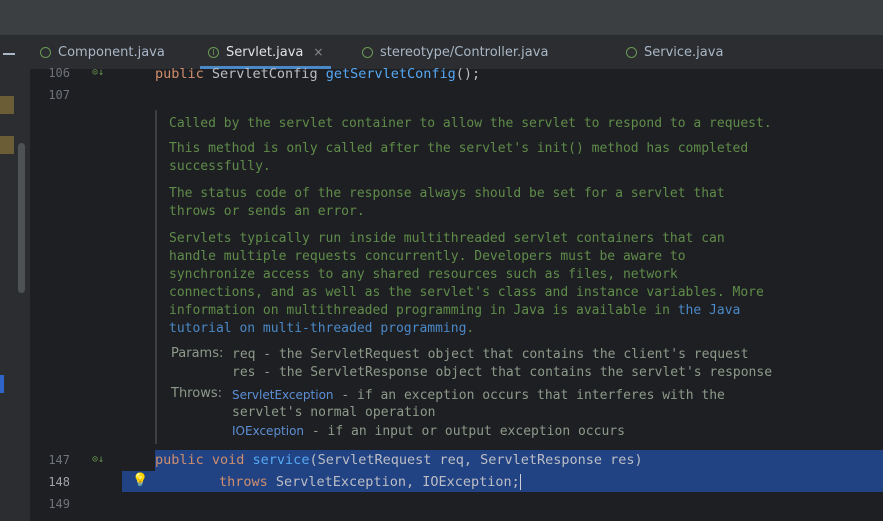 The height and width of the screenshot is (521, 883). What do you see at coordinates (59, 482) in the screenshot?
I see `line-number: 148` at bounding box center [59, 482].